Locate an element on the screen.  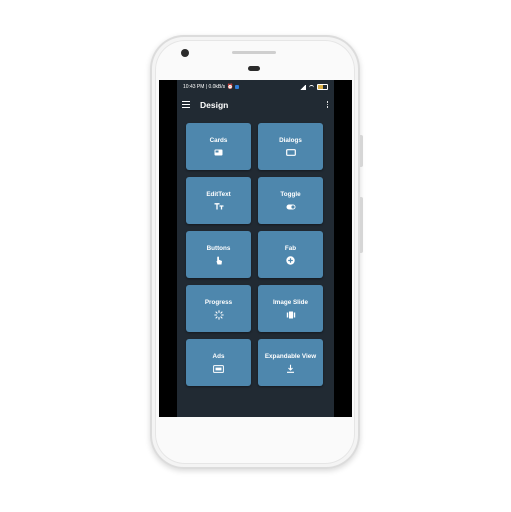
status-right is located at coordinates (314, 87).